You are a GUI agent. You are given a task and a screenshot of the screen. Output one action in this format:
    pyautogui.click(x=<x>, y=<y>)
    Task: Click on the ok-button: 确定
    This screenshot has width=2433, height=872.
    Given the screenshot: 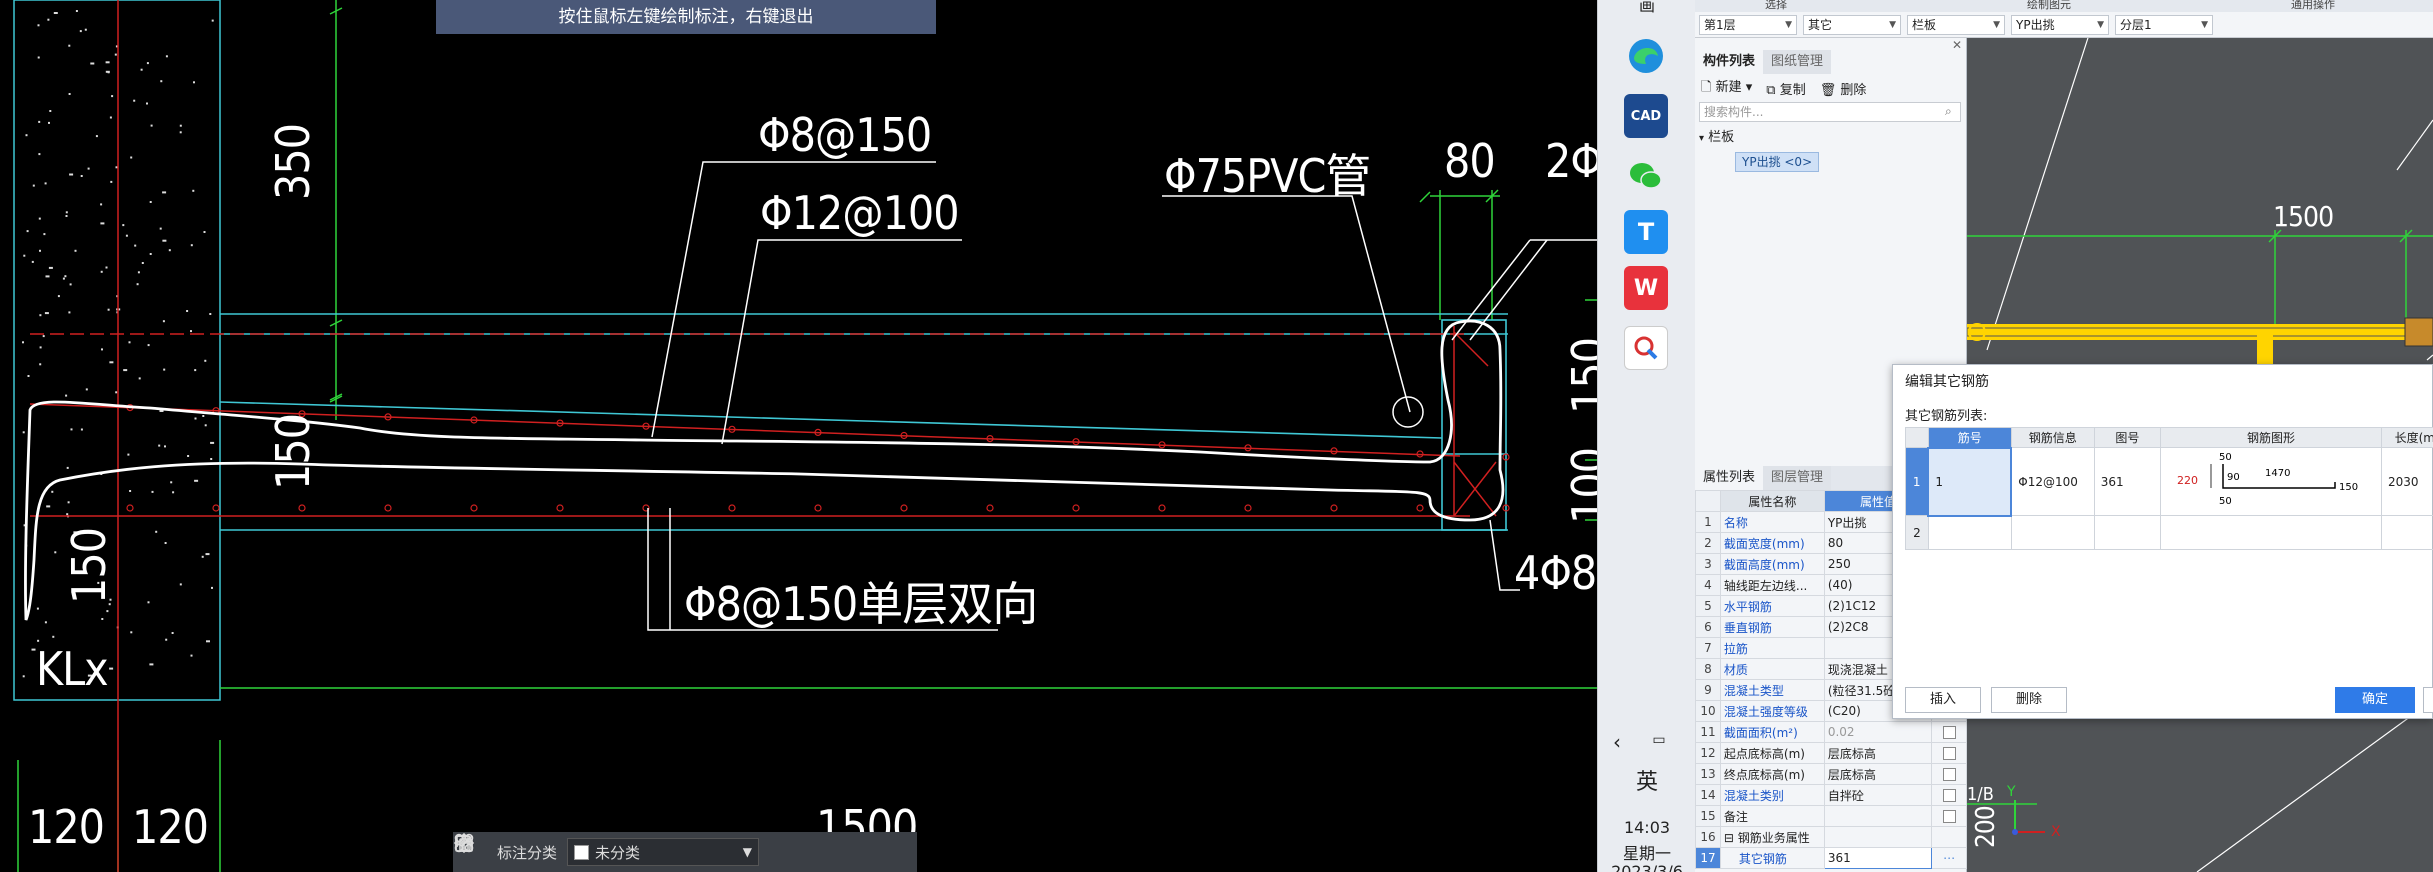 What is the action you would take?
    pyautogui.click(x=2375, y=700)
    